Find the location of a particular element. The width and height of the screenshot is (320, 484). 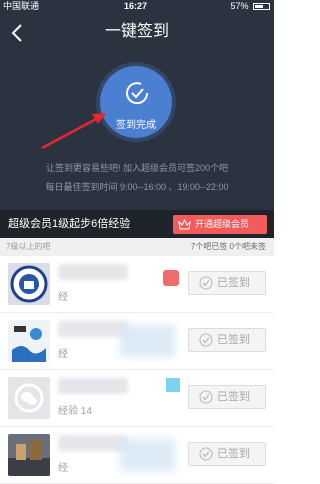

crown-icon is located at coordinates (184, 224).